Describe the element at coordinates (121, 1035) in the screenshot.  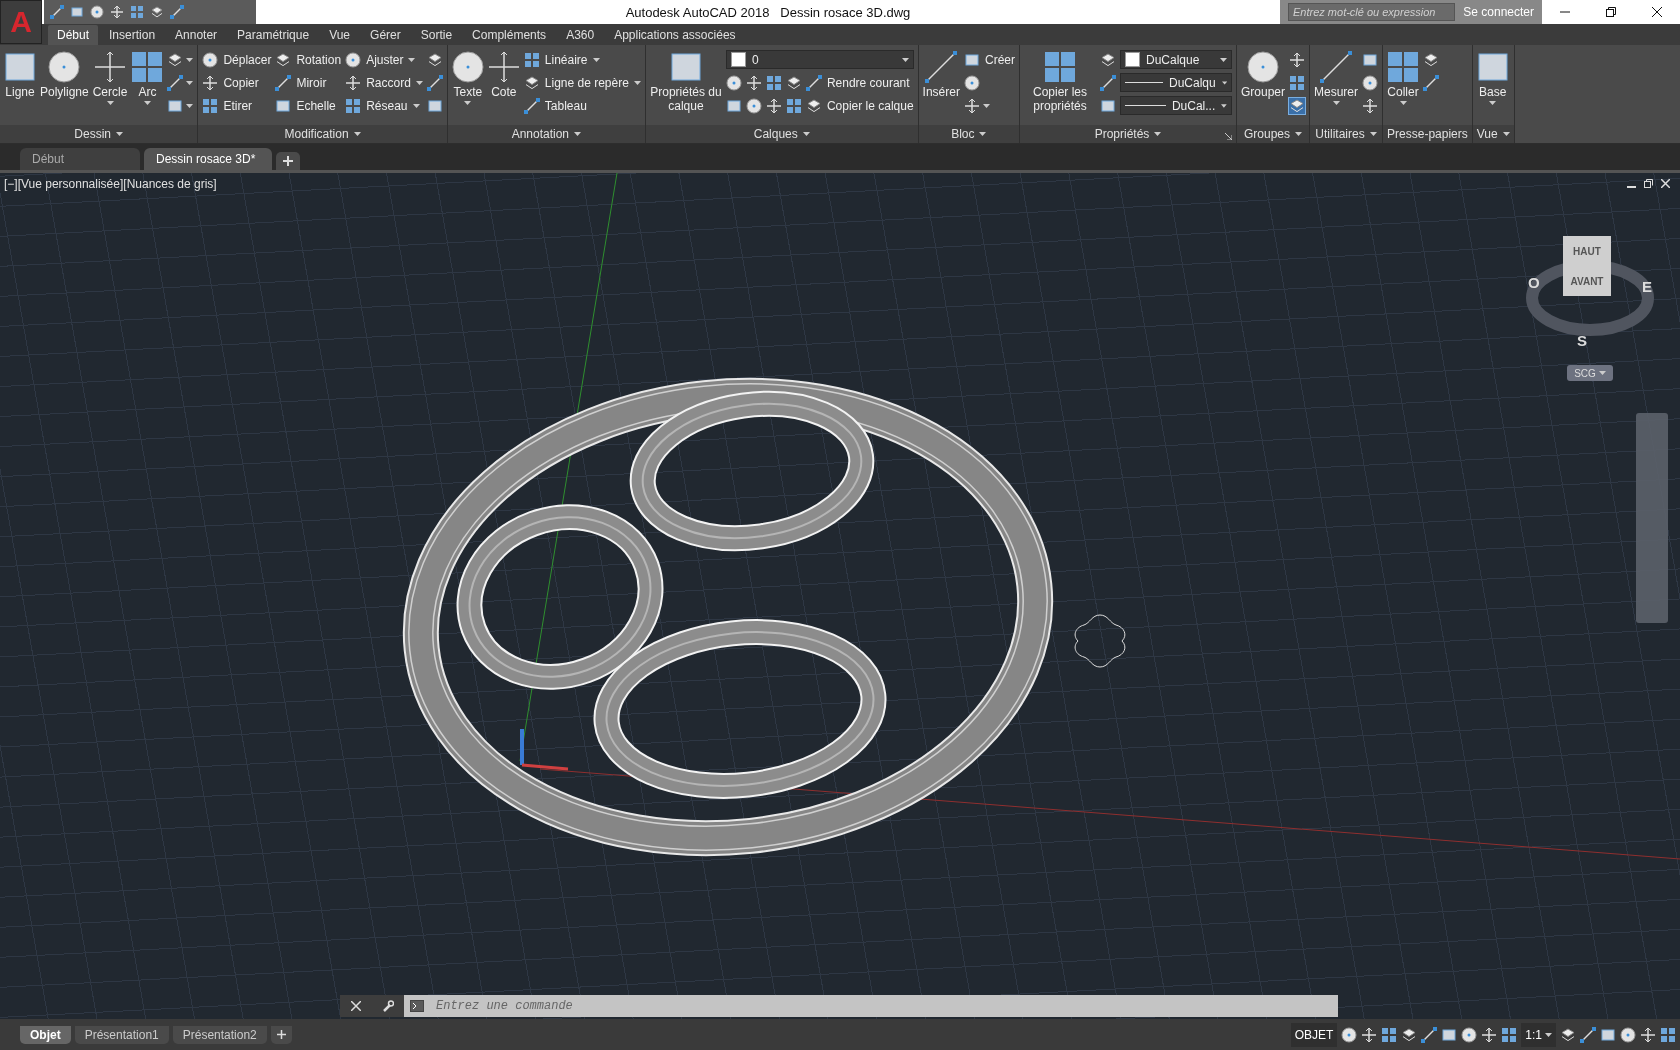
I see `layout-tab: Présentation1` at that location.